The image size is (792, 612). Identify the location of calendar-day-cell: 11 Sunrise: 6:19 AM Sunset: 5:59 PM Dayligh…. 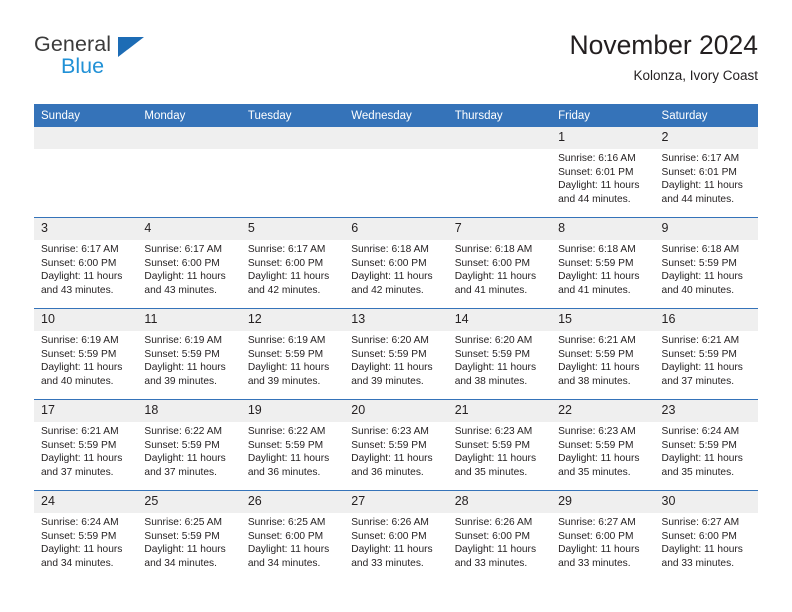
(189, 354).